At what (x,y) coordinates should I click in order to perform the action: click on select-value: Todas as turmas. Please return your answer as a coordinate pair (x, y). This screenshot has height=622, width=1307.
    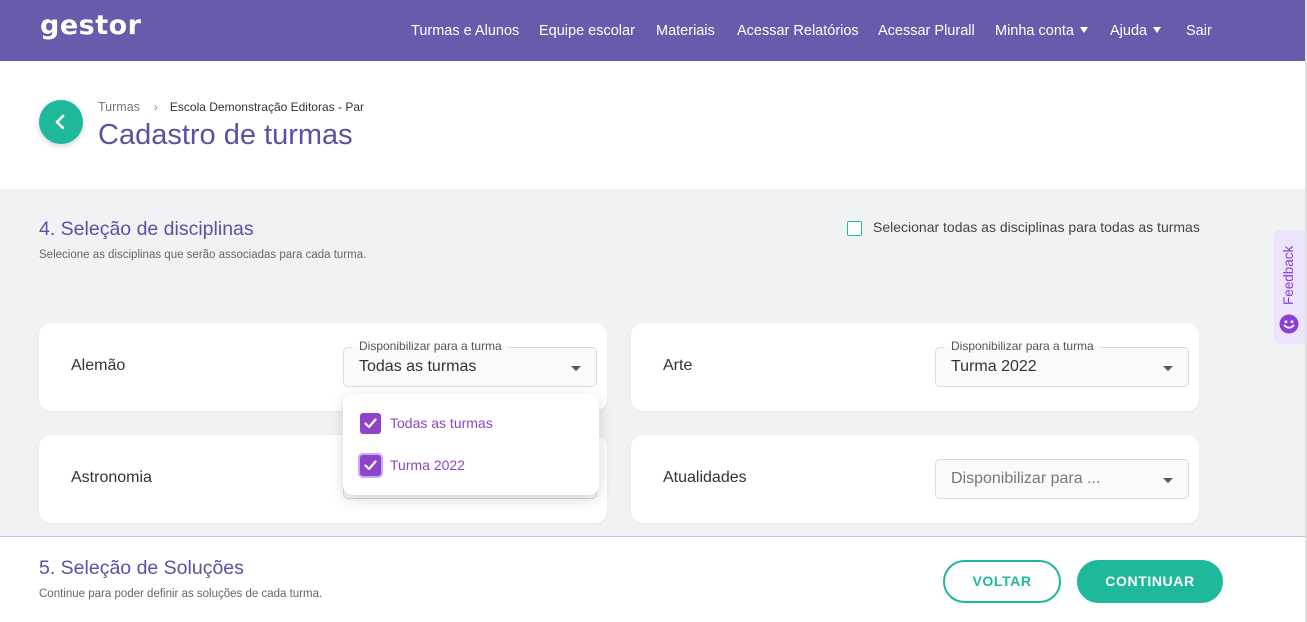
    Looking at the image, I should click on (418, 366).